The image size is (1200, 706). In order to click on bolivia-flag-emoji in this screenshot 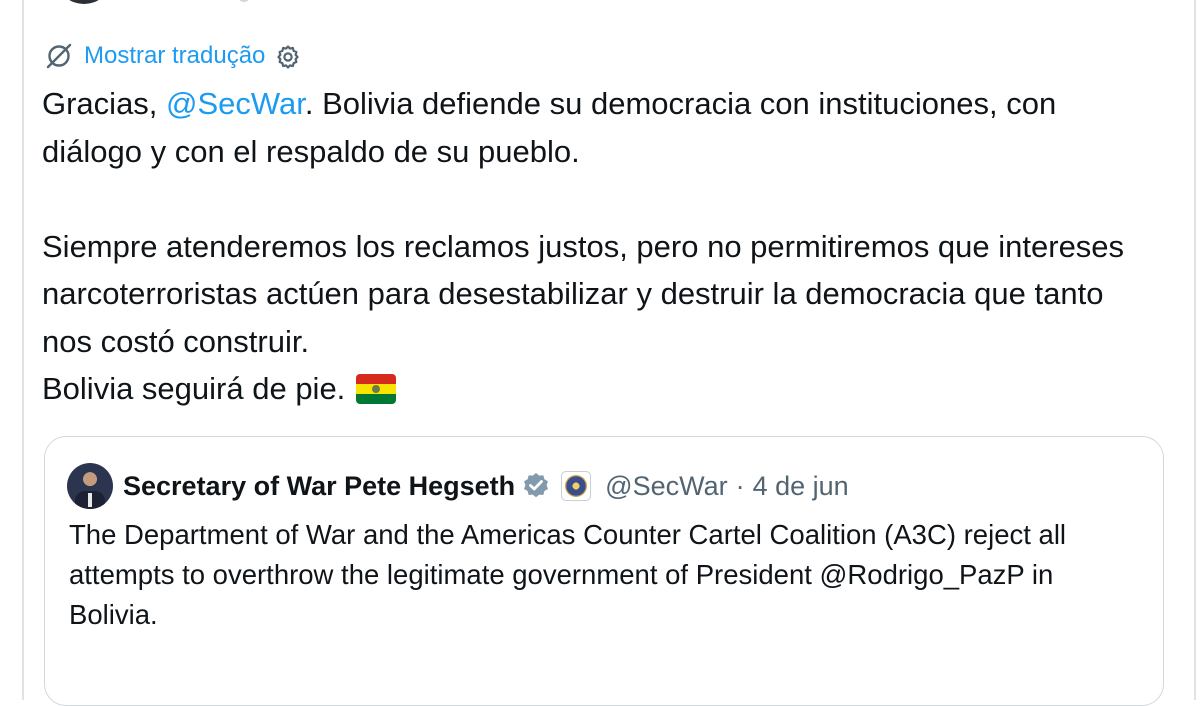, I will do `click(375, 389)`.